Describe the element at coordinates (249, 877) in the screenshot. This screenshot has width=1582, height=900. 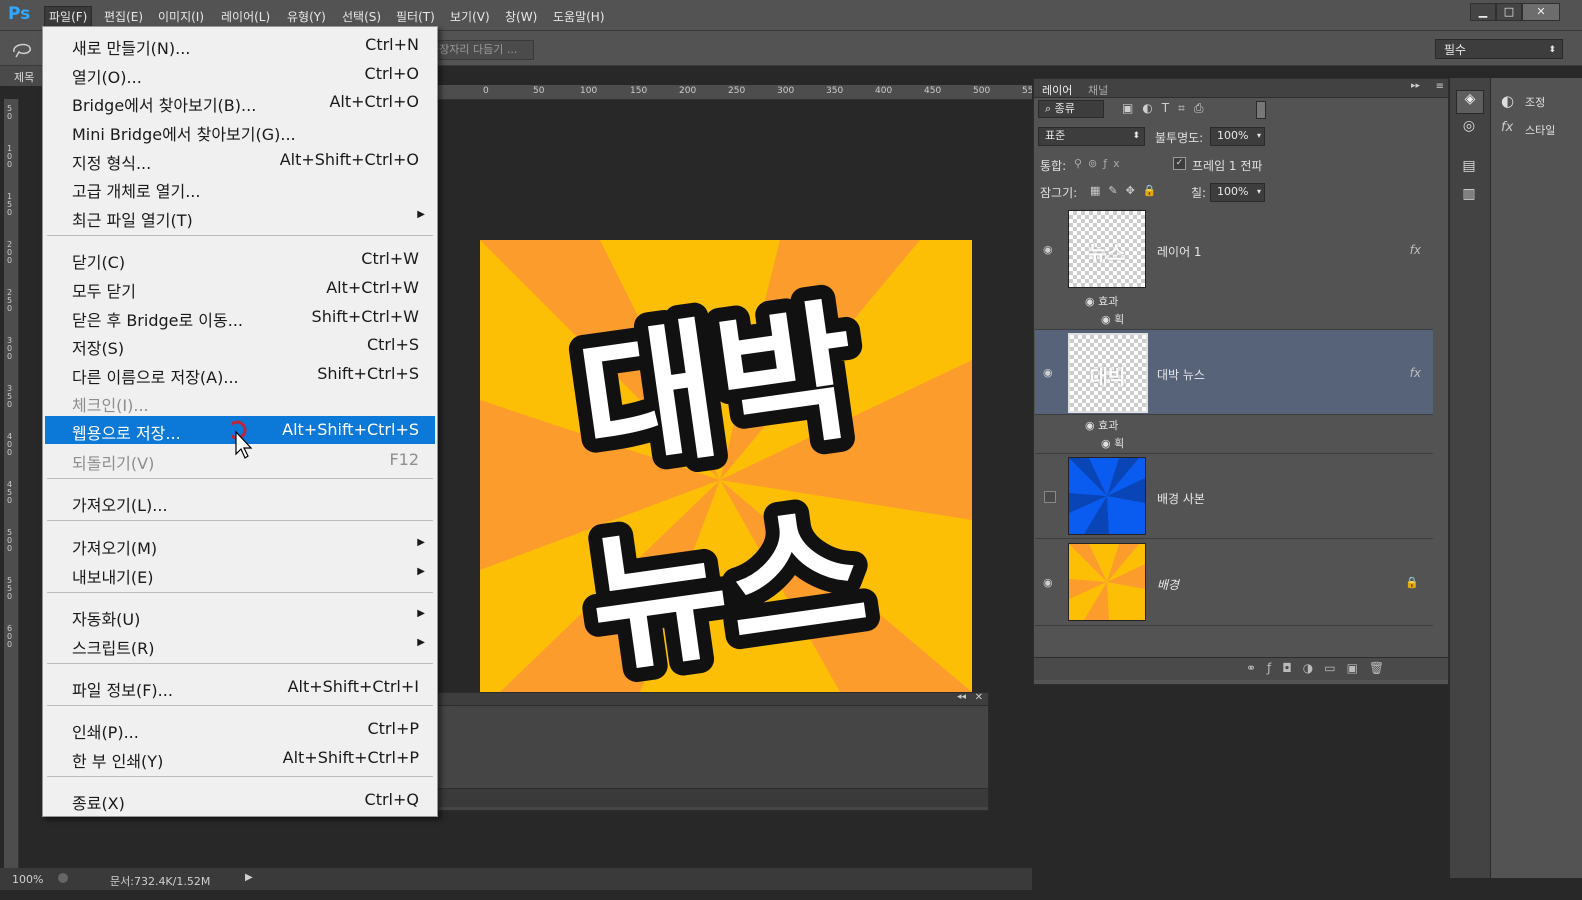
I see `status-arrow-icon: ▶` at that location.